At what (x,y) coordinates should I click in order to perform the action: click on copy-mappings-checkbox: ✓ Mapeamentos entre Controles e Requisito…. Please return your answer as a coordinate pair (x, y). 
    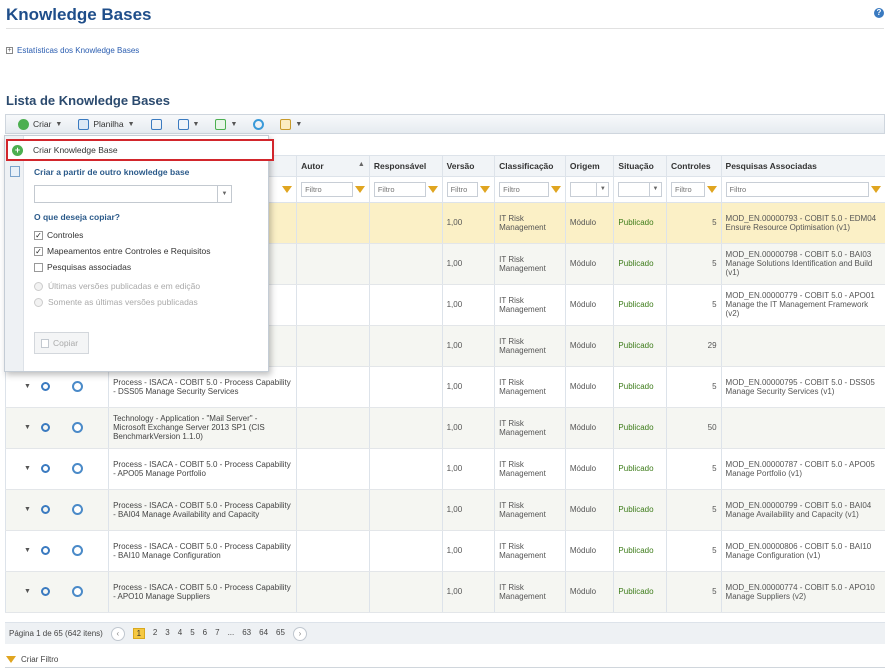
    Looking at the image, I should click on (122, 251).